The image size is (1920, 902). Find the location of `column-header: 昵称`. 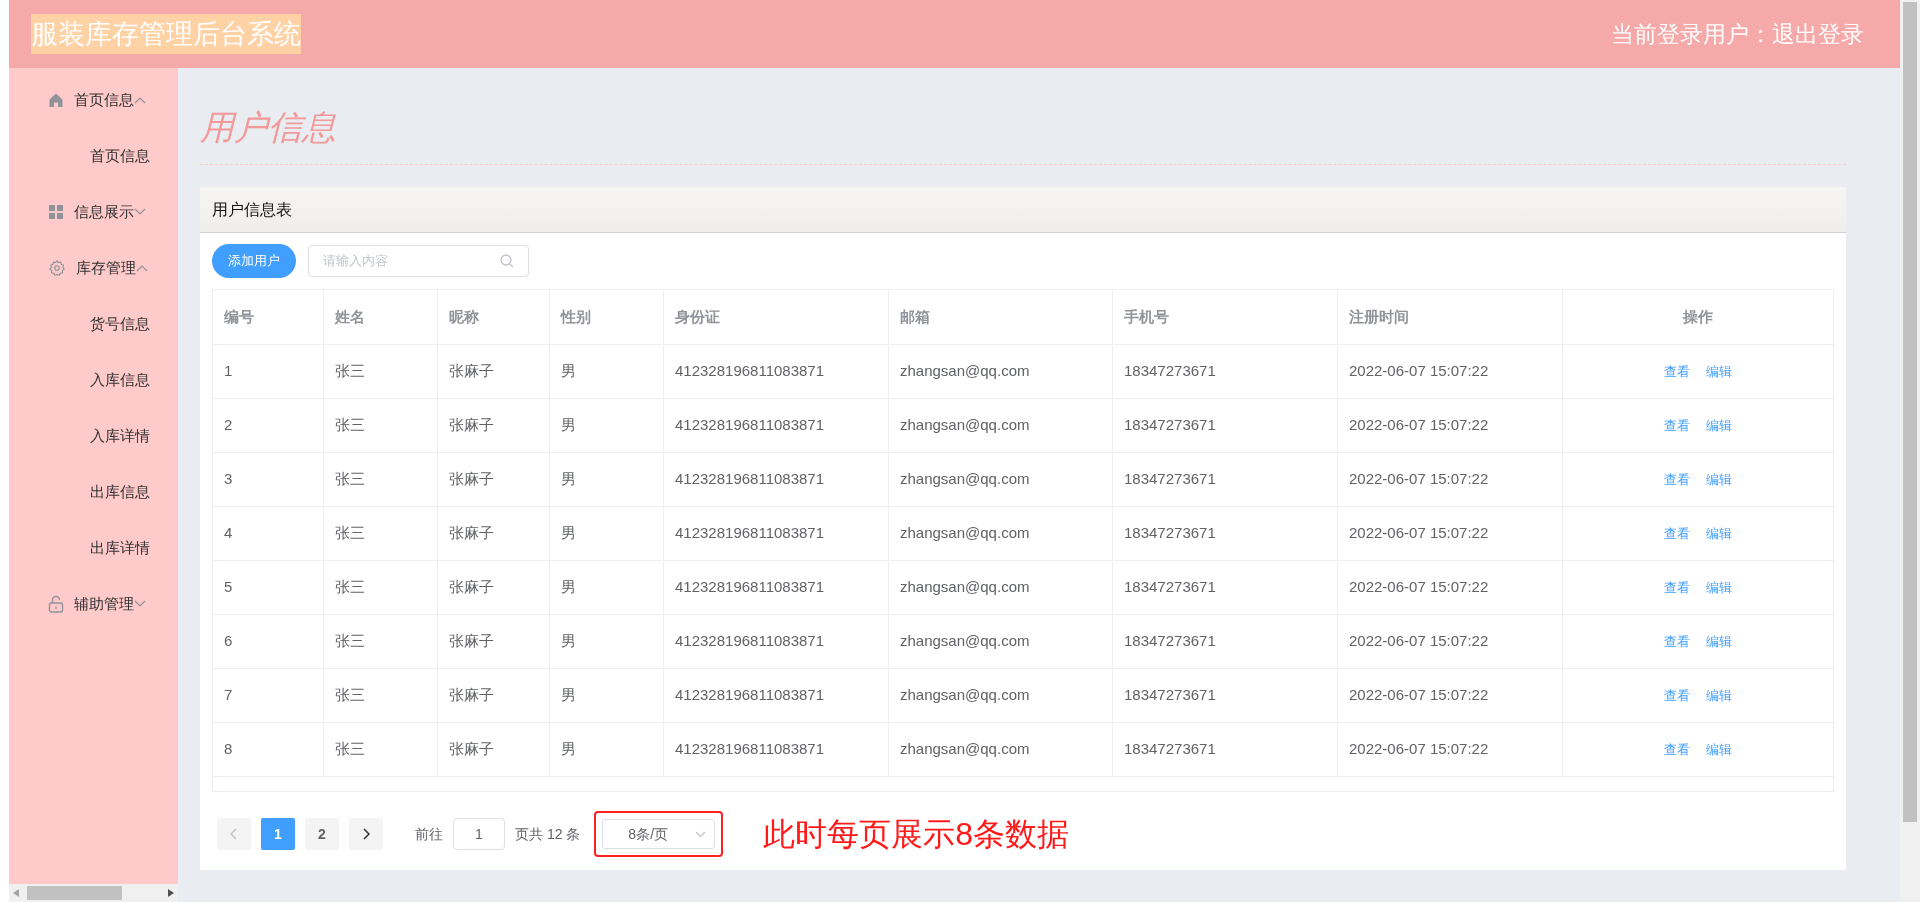

column-header: 昵称 is located at coordinates (494, 317).